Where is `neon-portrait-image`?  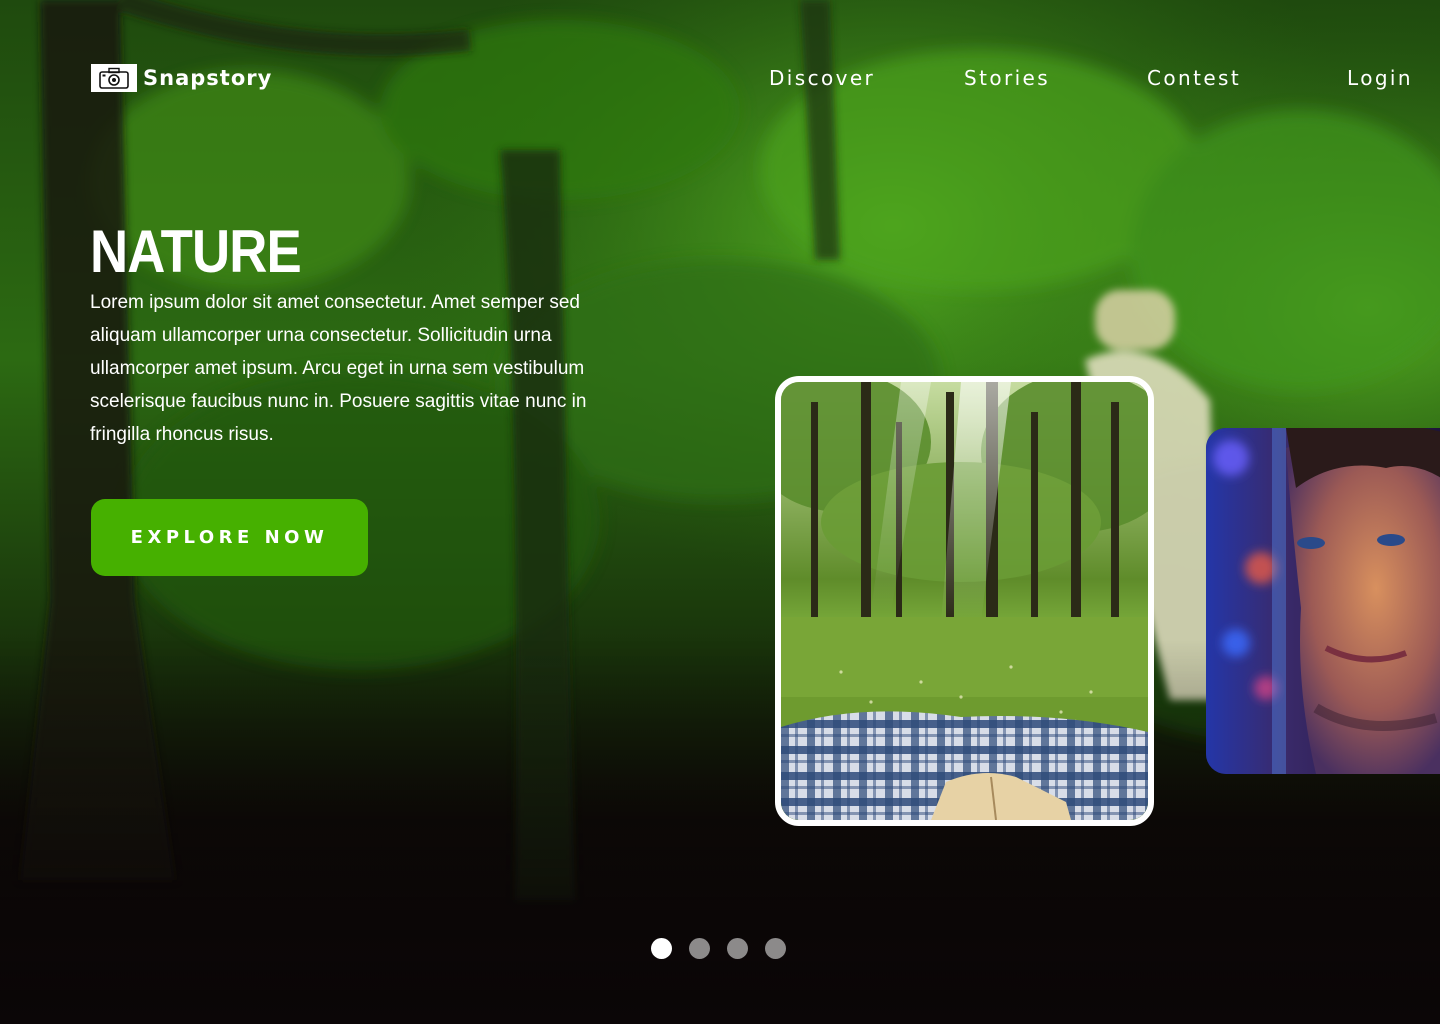
neon-portrait-image is located at coordinates (1323, 601).